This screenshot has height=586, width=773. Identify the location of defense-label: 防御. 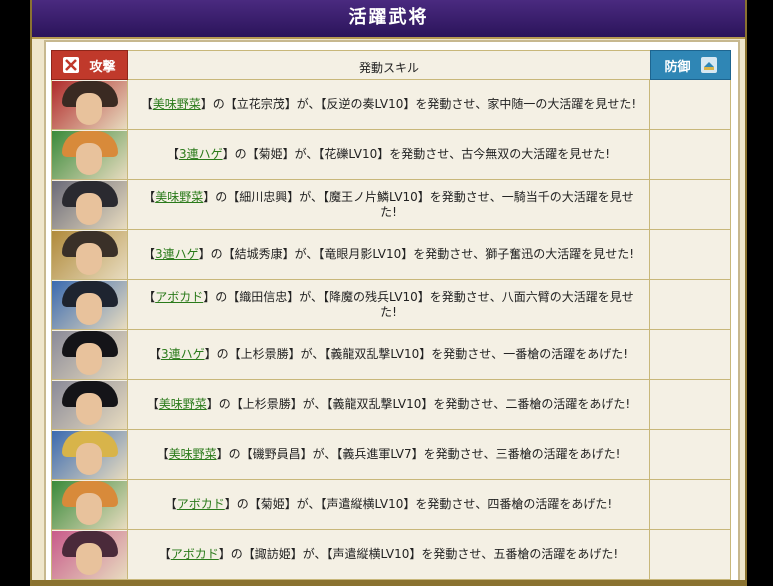
(677, 67).